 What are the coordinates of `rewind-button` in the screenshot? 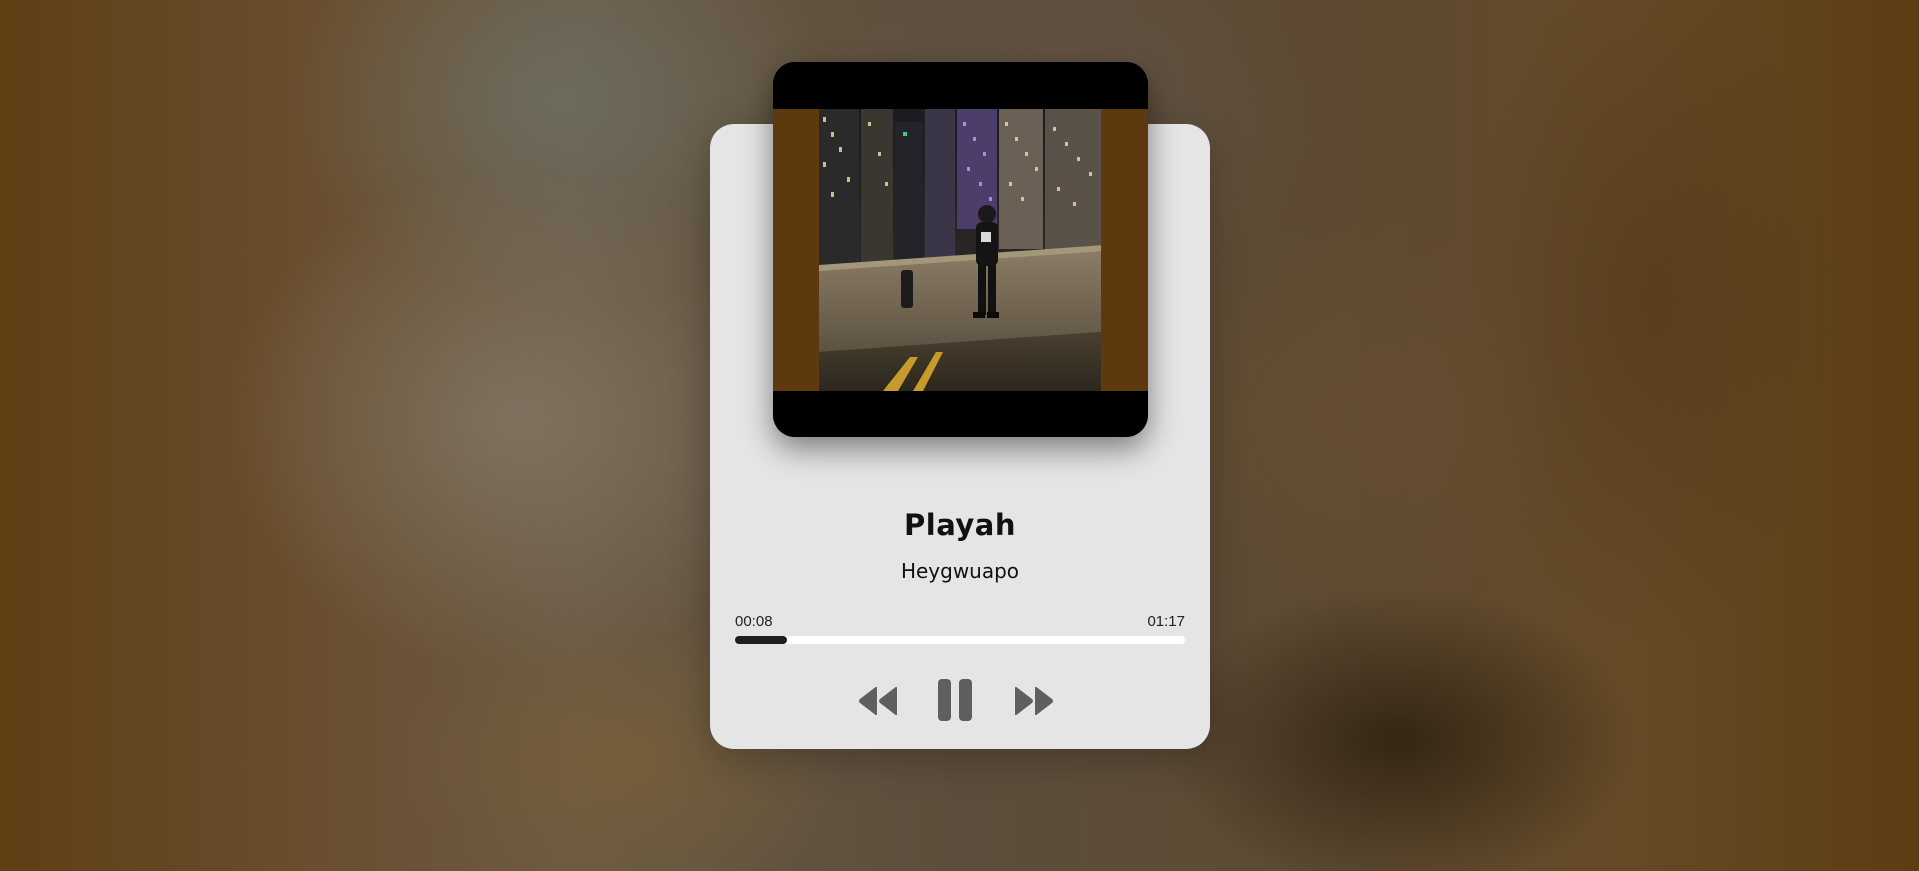 It's located at (878, 701).